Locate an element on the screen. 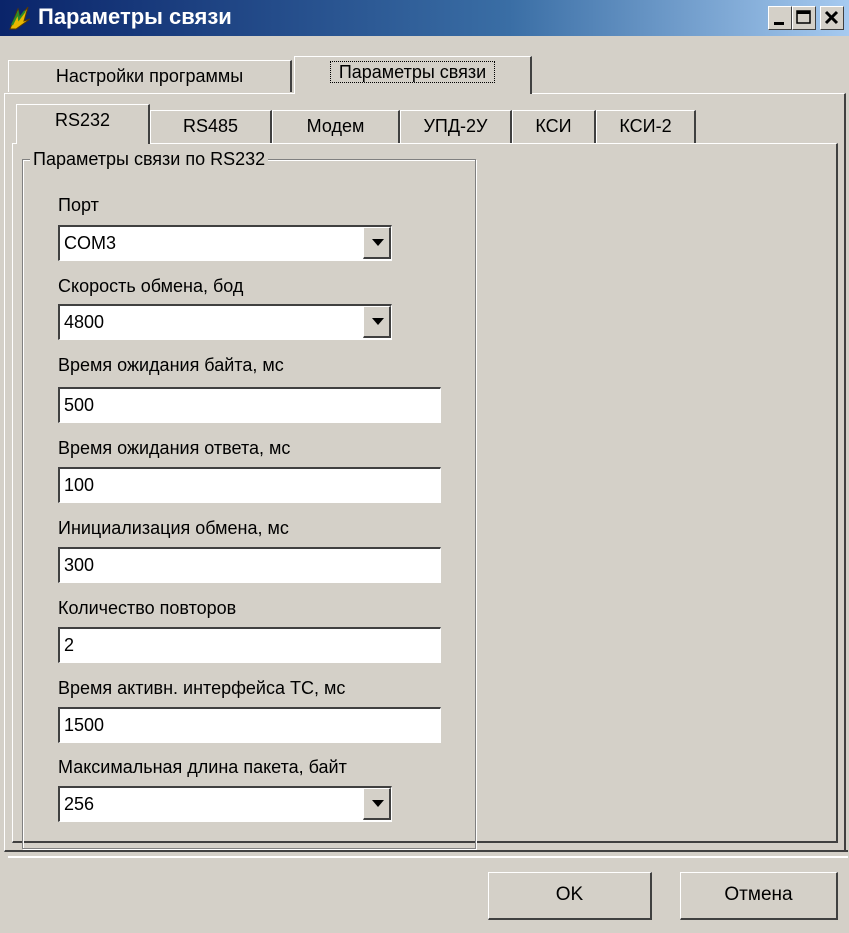 The image size is (849, 933). tab-upd-2u-label: УПД-2У is located at coordinates (455, 126).